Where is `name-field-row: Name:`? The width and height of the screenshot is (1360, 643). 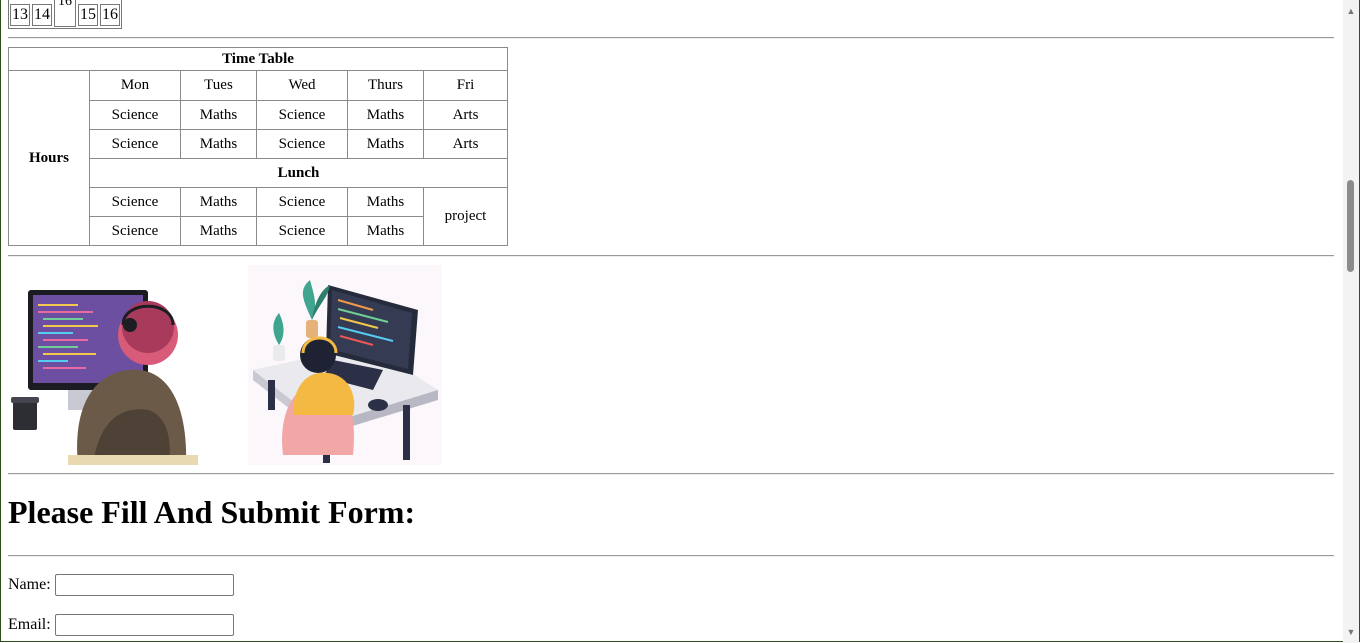 name-field-row: Name: is located at coordinates (121, 585).